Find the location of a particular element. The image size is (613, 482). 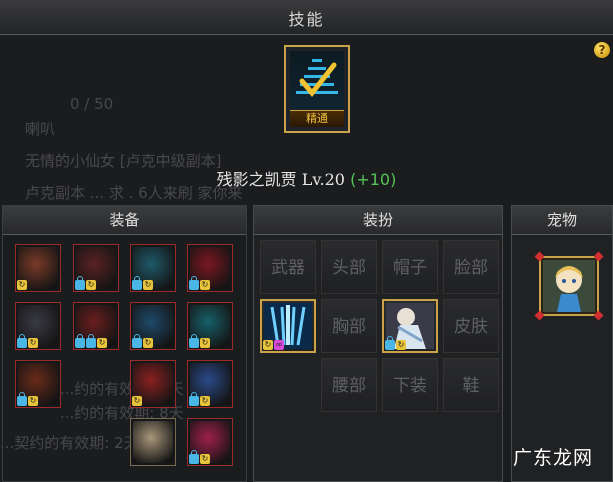

chat-channel: 喇叭 is located at coordinates (40, 129).